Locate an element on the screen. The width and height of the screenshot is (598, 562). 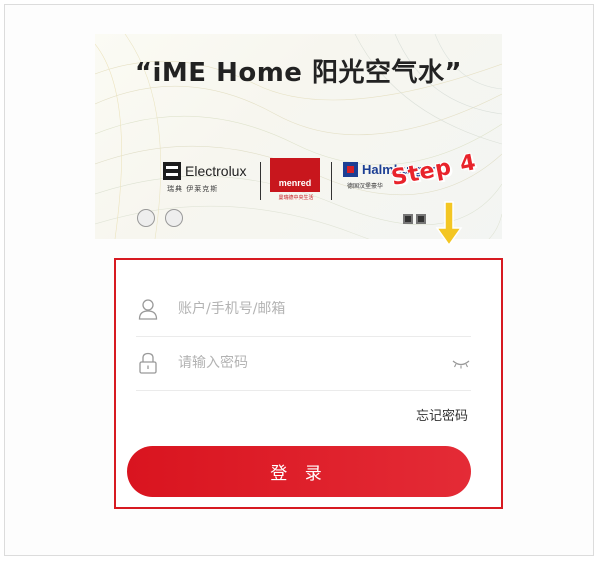
menred-logo: menred 曼瑞德中央生活 is located at coordinates (296, 179).